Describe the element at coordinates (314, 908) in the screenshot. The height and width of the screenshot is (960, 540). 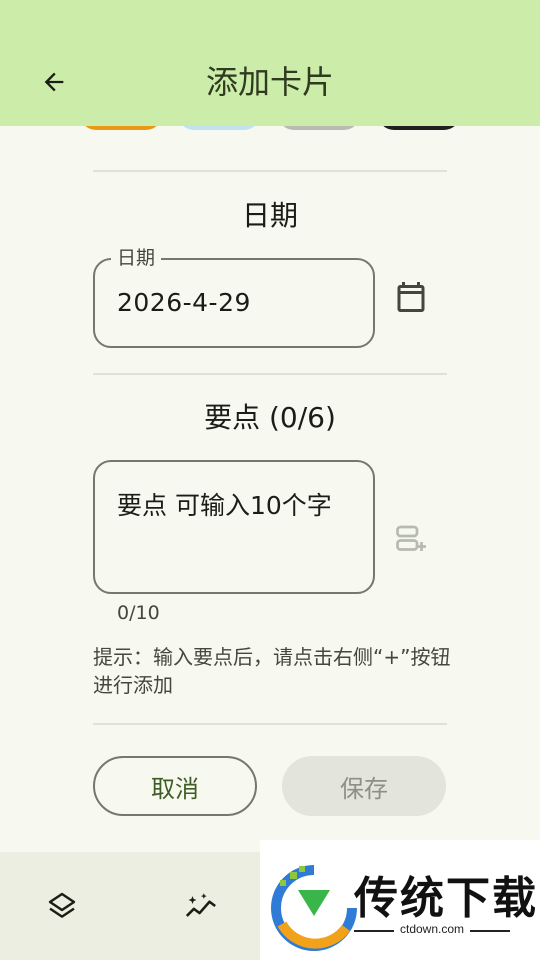
I see `watermark-logo-icon` at that location.